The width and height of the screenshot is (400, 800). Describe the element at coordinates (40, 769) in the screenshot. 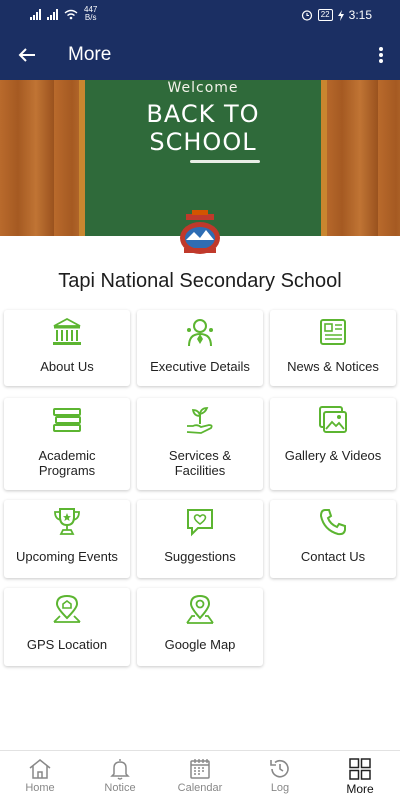

I see `home-icon` at that location.